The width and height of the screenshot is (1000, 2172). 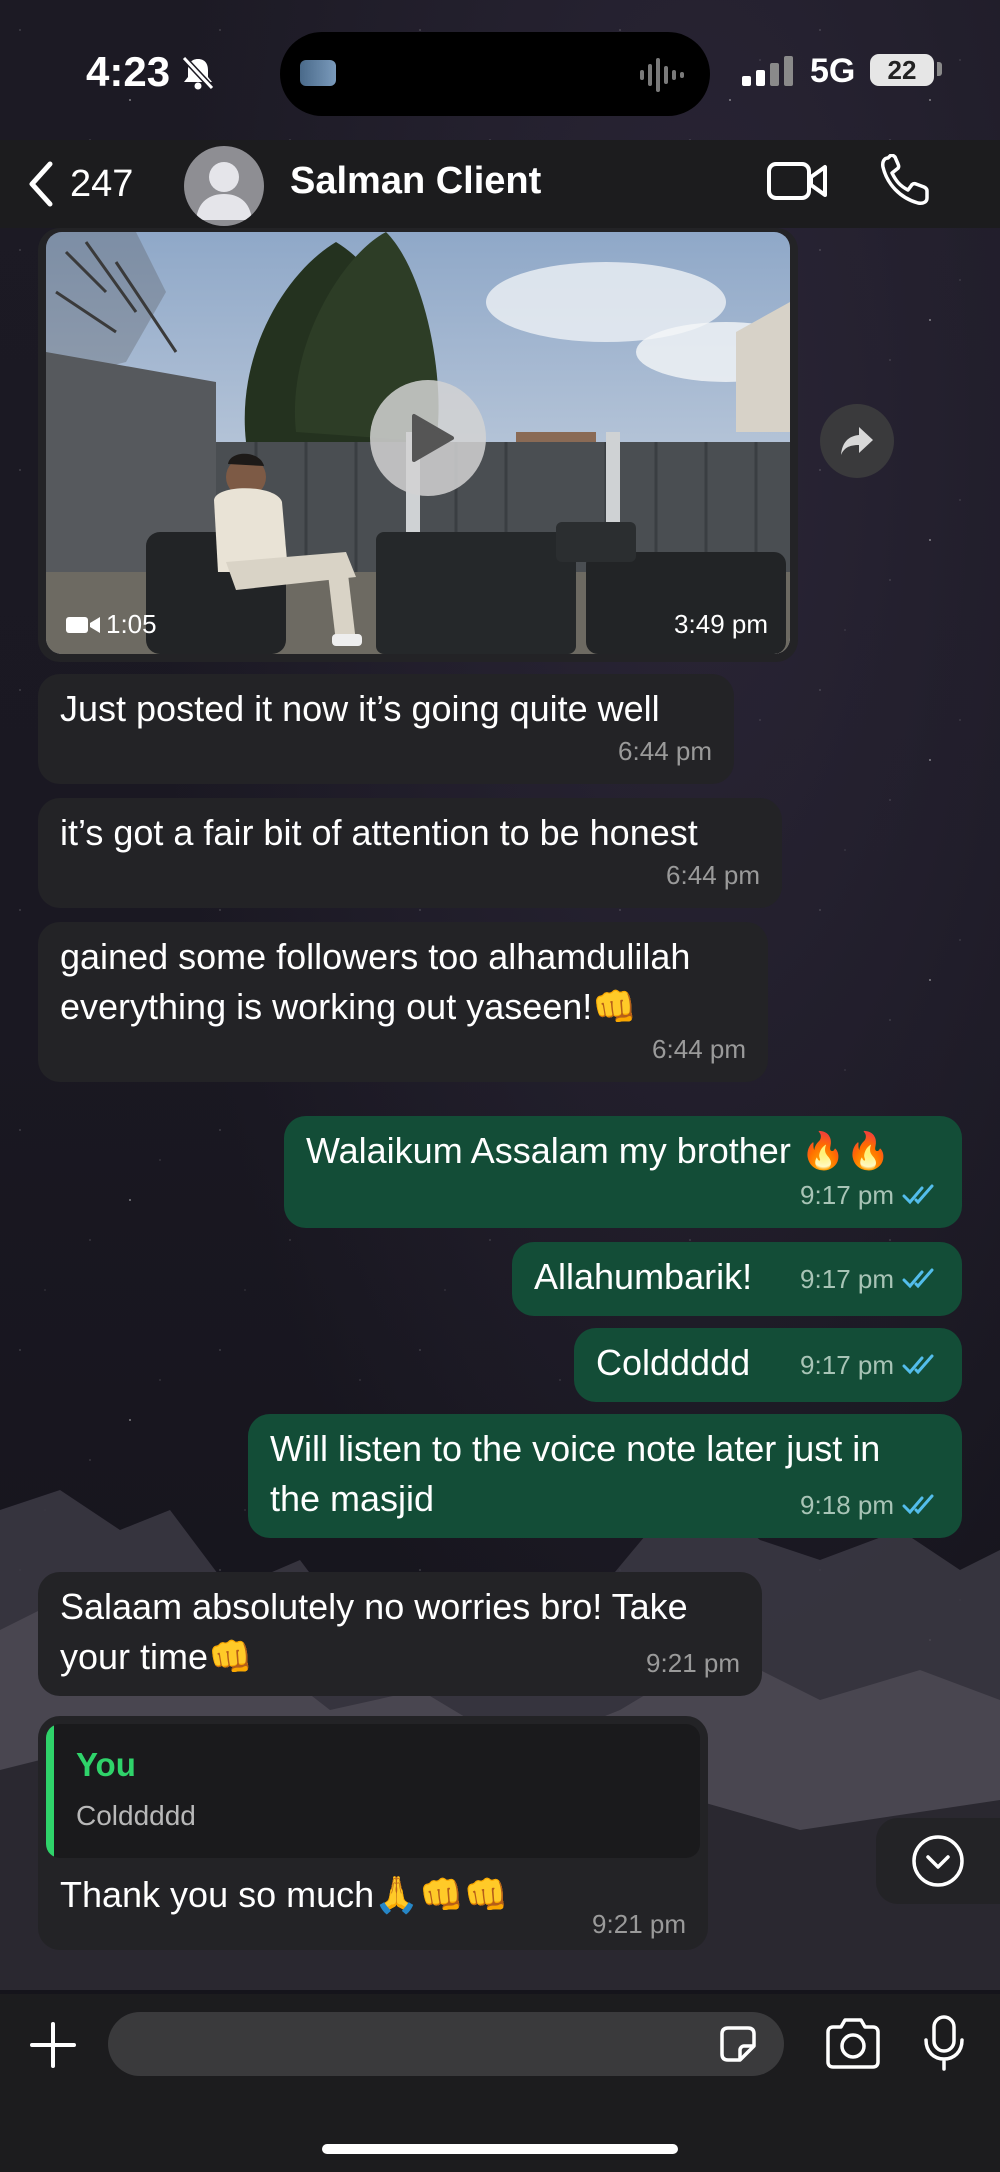 What do you see at coordinates (224, 186) in the screenshot?
I see `avatar` at bounding box center [224, 186].